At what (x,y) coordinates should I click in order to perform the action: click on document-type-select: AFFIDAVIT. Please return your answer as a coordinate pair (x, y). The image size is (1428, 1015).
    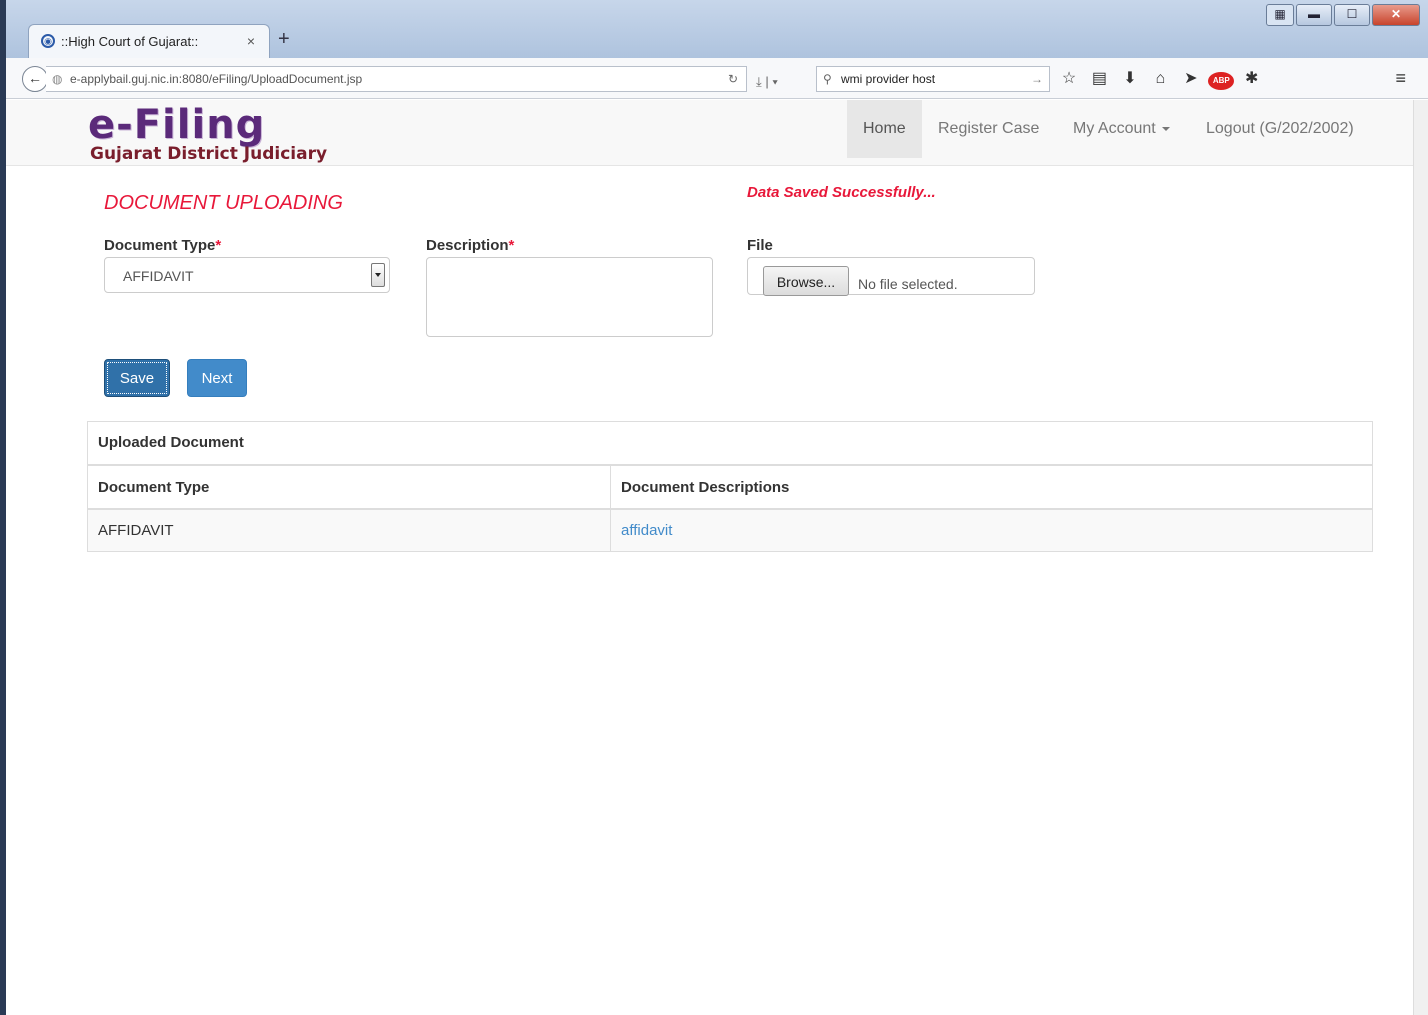
    Looking at the image, I should click on (247, 275).